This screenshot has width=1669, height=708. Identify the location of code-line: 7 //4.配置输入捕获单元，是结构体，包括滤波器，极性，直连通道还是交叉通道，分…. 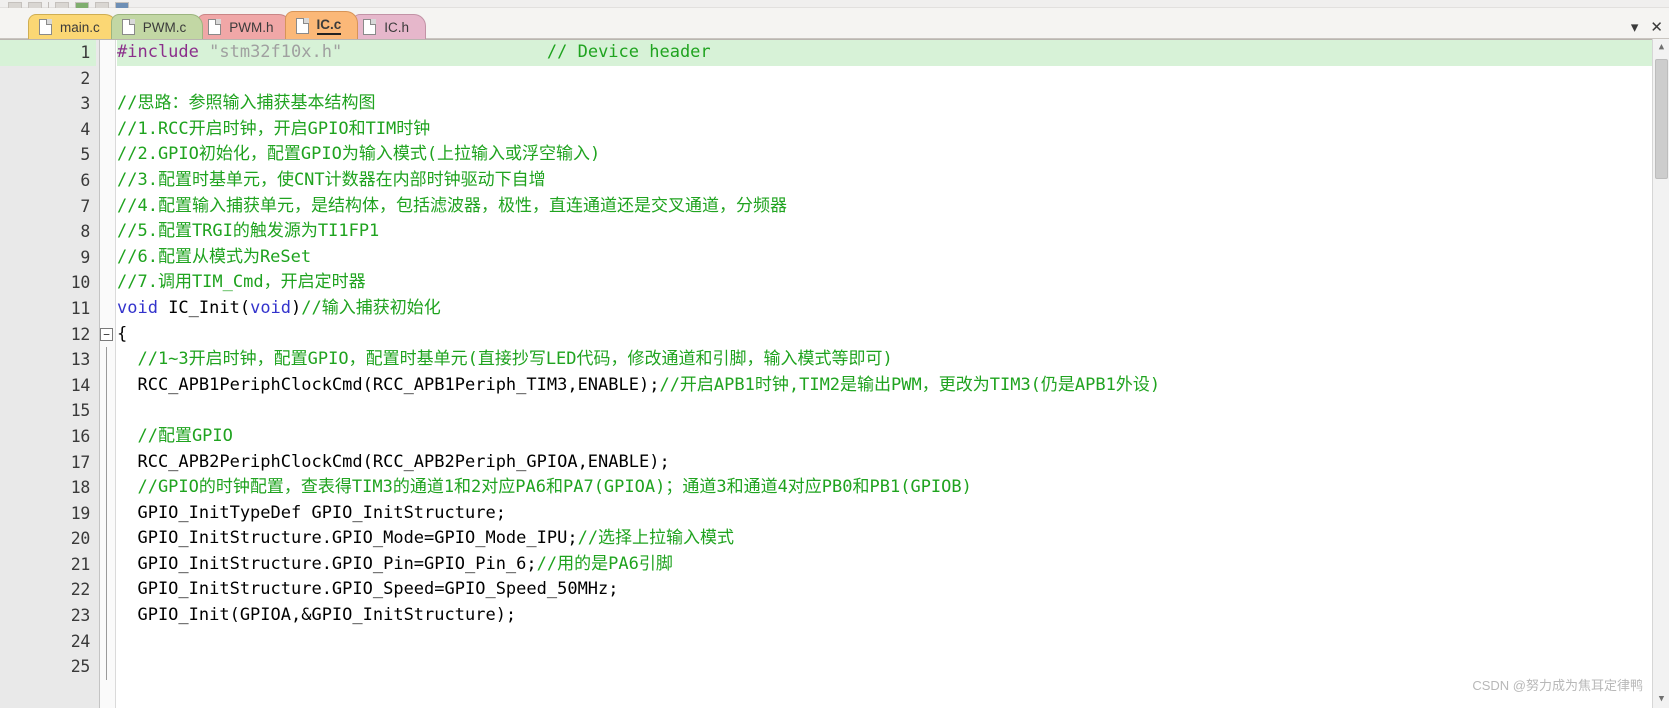
(826, 207).